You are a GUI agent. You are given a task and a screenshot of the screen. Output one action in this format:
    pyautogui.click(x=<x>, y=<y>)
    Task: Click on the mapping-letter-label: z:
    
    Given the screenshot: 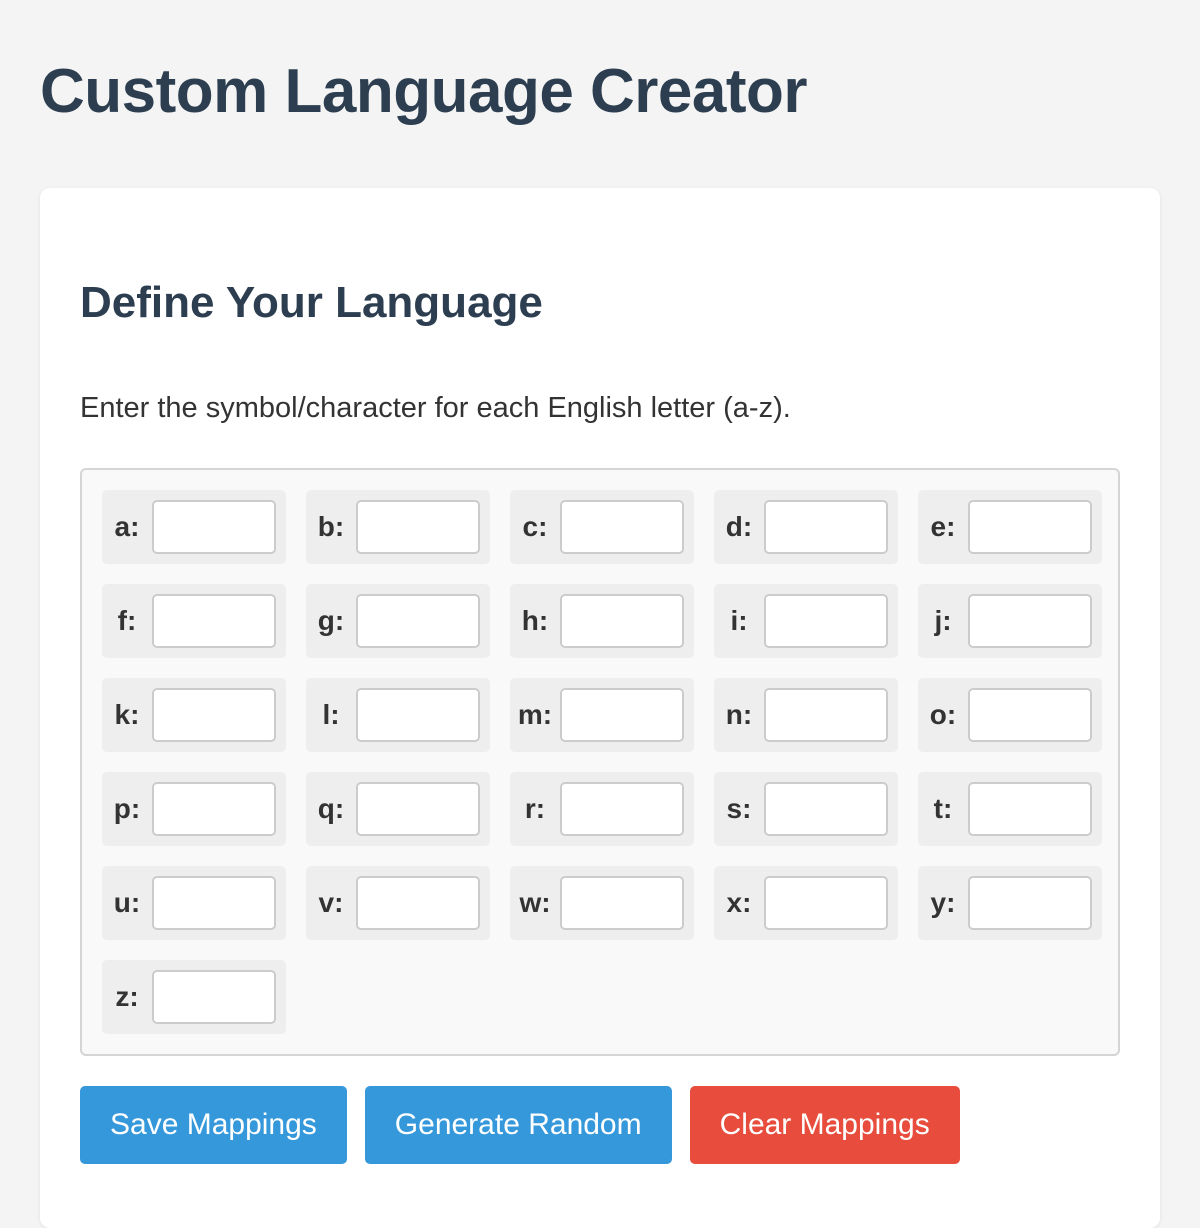 What is the action you would take?
    pyautogui.click(x=127, y=996)
    